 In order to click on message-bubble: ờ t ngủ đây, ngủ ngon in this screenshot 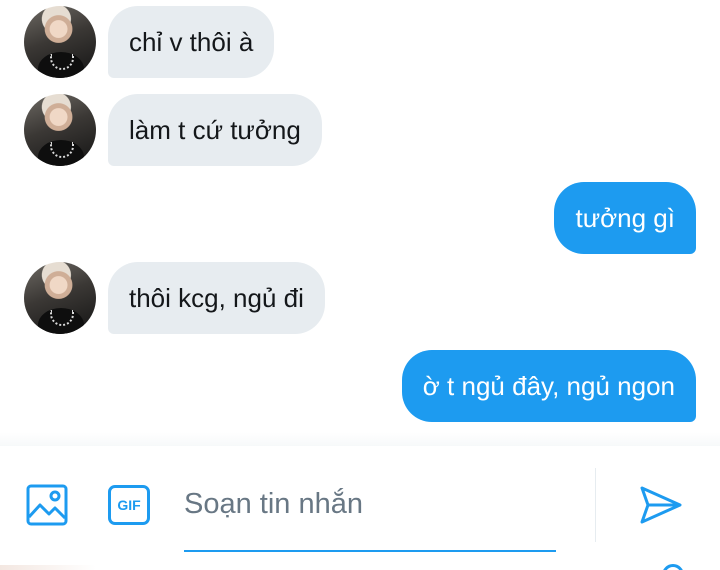, I will do `click(548, 386)`.